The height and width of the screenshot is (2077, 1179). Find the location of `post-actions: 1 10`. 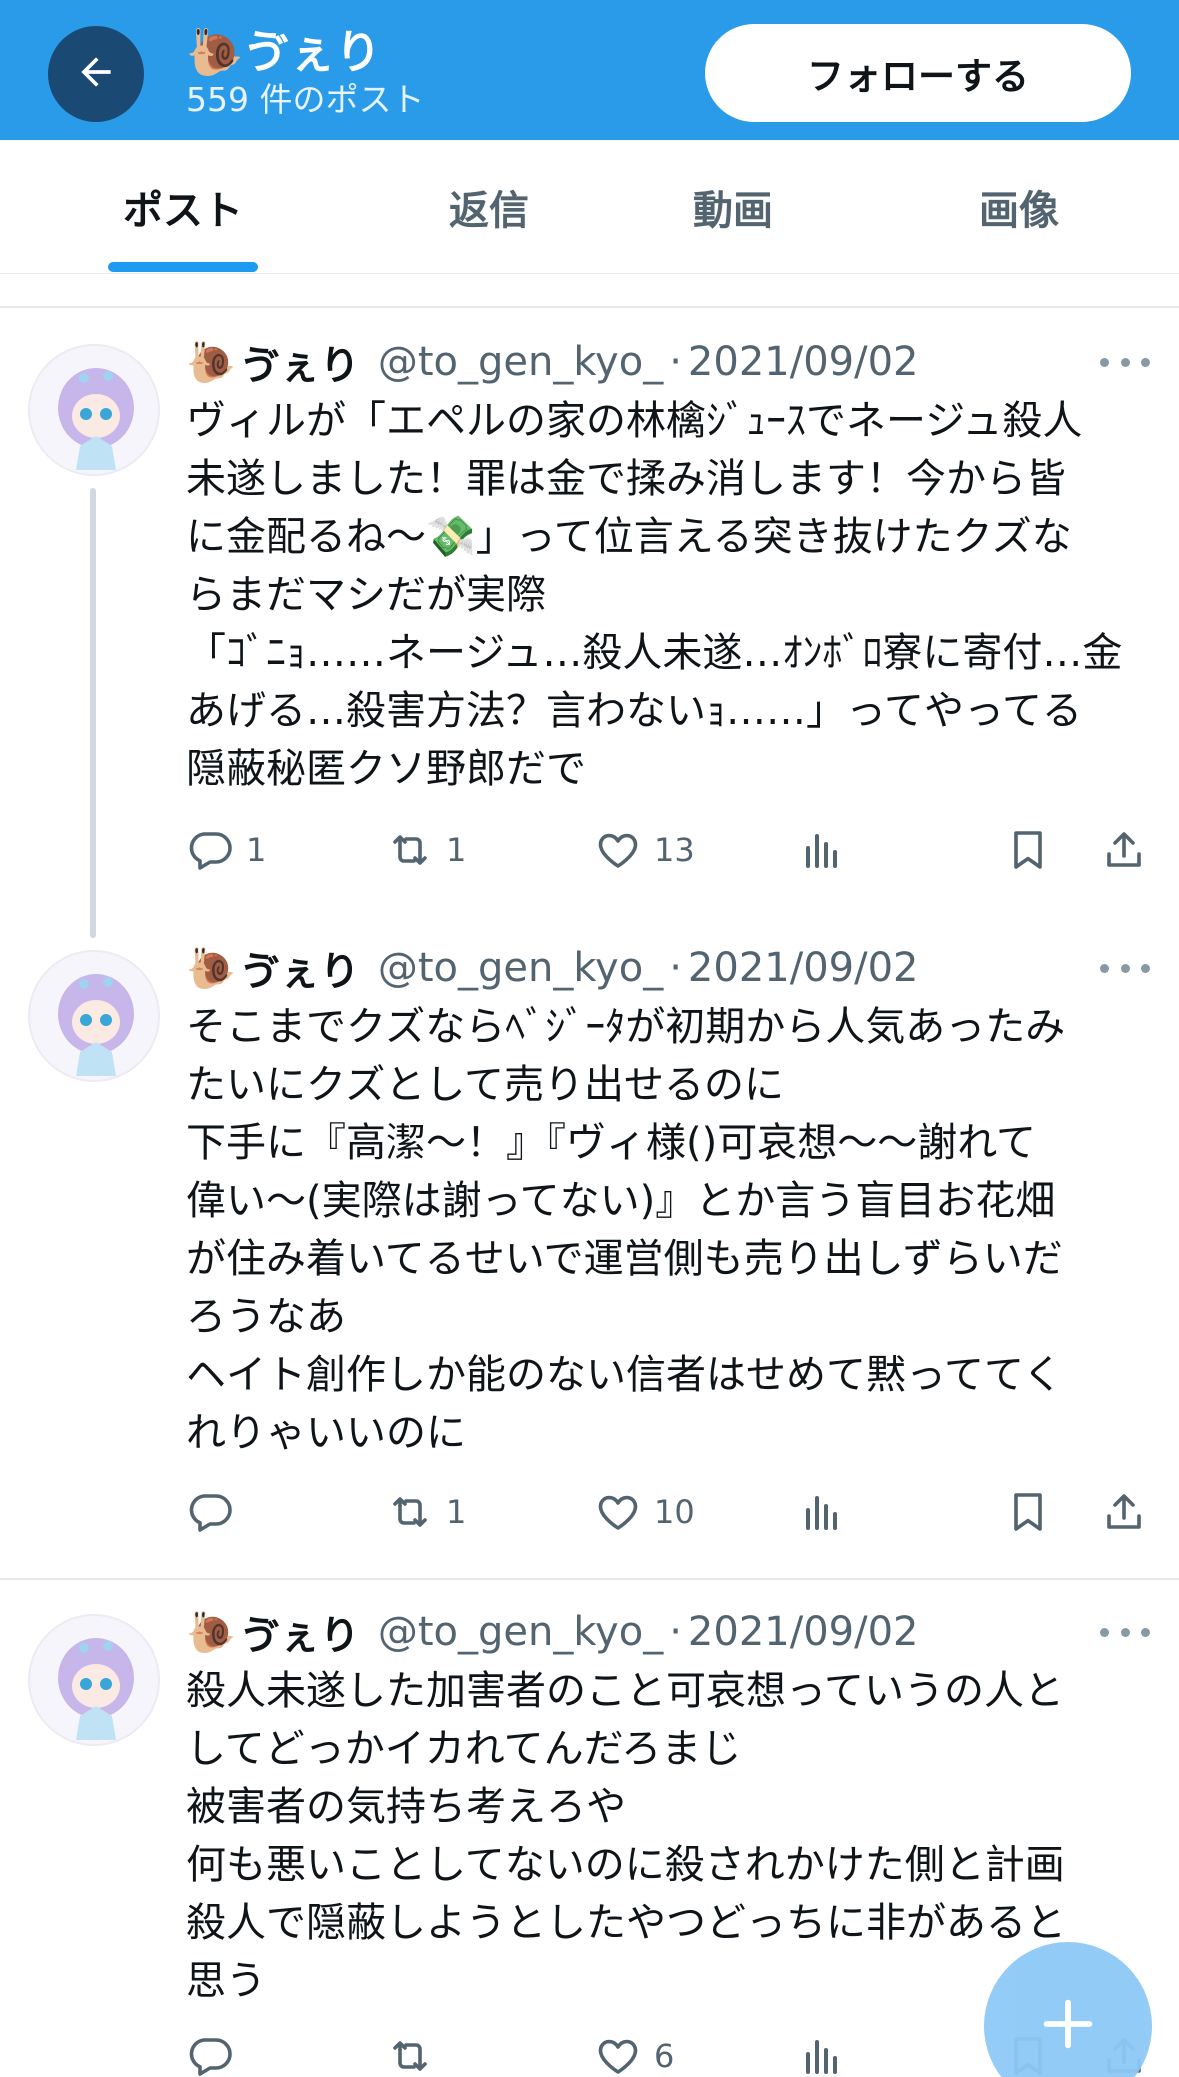

post-actions: 1 10 is located at coordinates (666, 1512).